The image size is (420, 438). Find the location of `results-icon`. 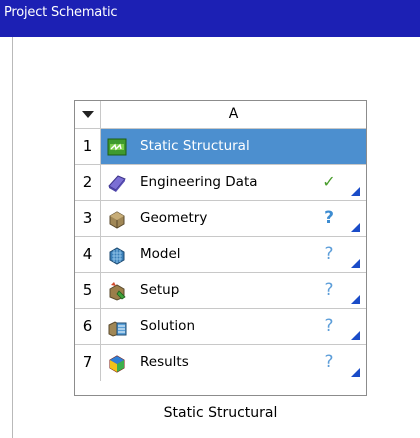

results-icon is located at coordinates (117, 364).